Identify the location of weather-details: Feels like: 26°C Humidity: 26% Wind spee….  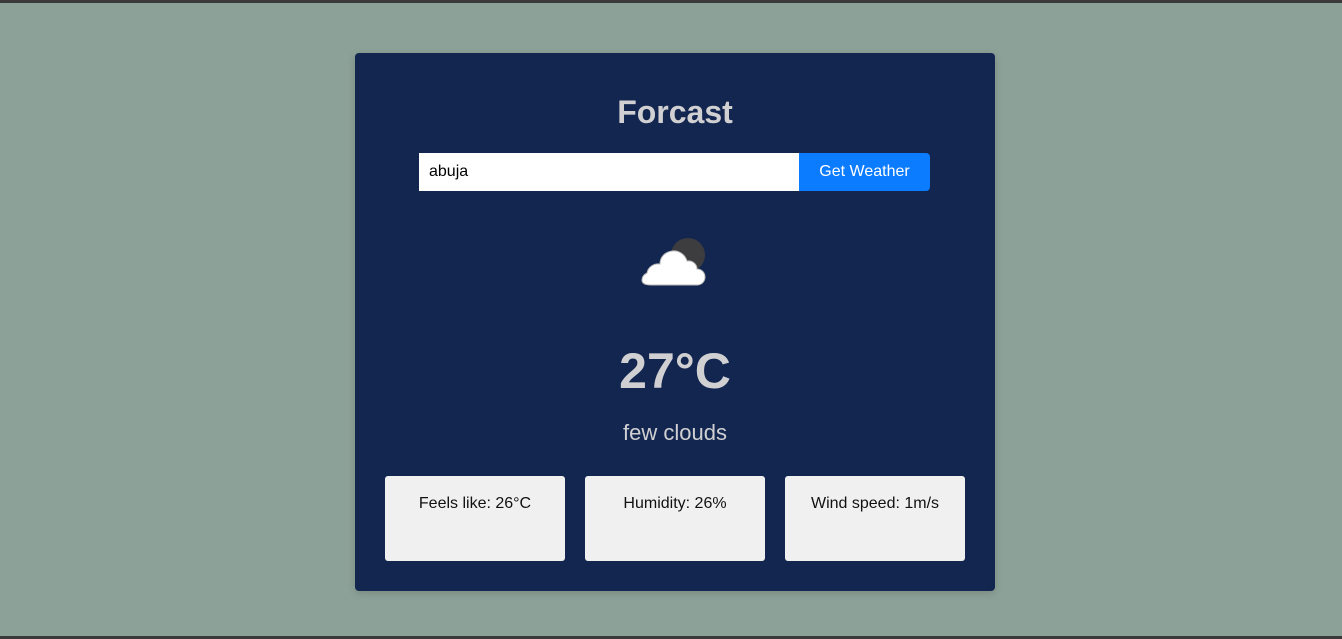
(675, 518).